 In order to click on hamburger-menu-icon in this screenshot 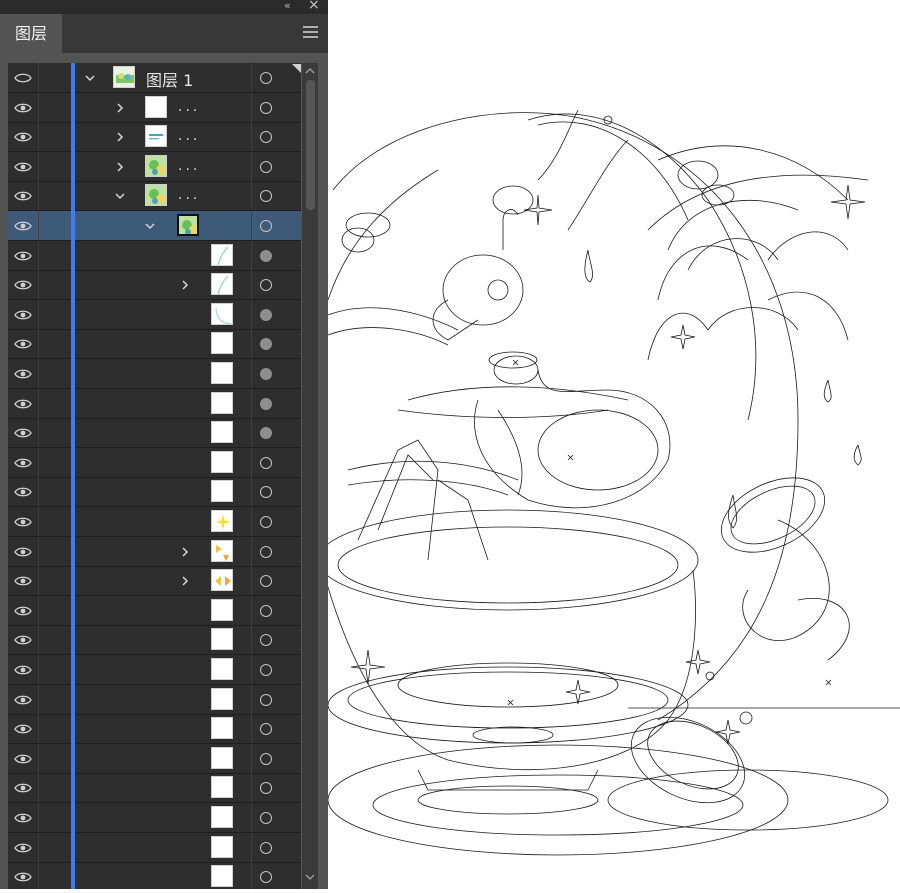, I will do `click(310, 33)`.